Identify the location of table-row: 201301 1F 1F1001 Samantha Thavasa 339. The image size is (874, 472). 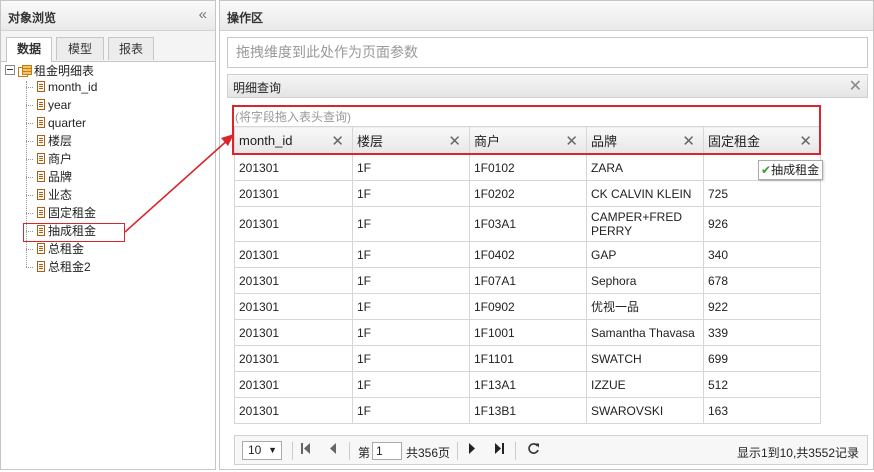
(527, 332).